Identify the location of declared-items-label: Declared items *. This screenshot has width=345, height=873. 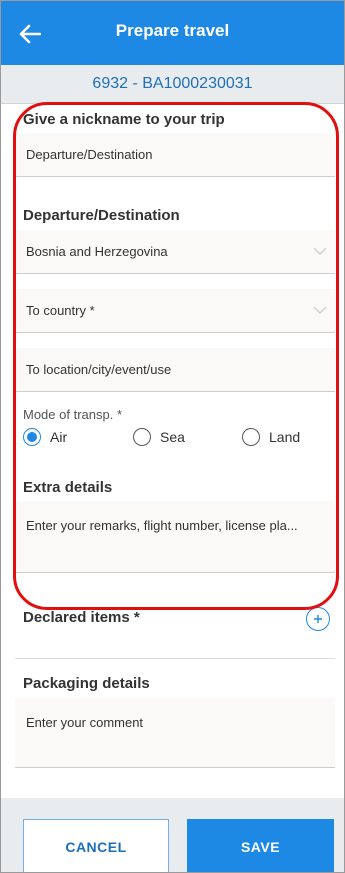
(81, 617).